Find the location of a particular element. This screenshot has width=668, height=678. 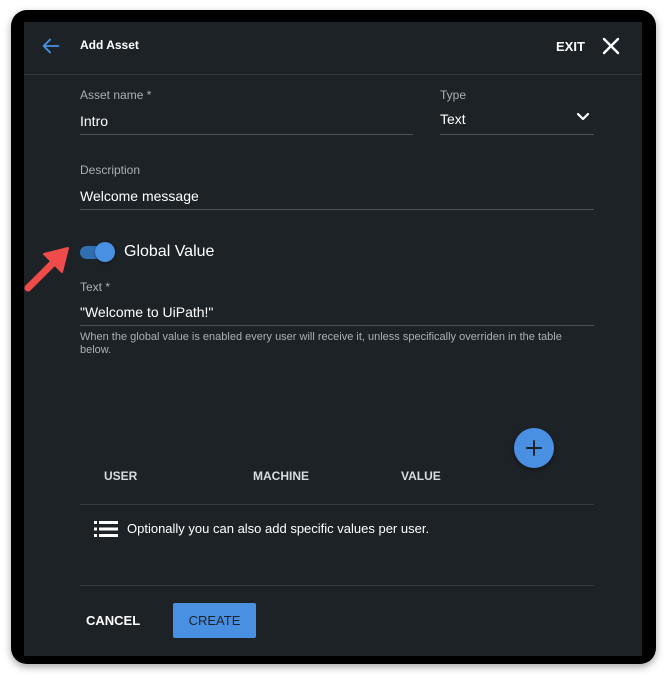

plus-icon is located at coordinates (534, 448).